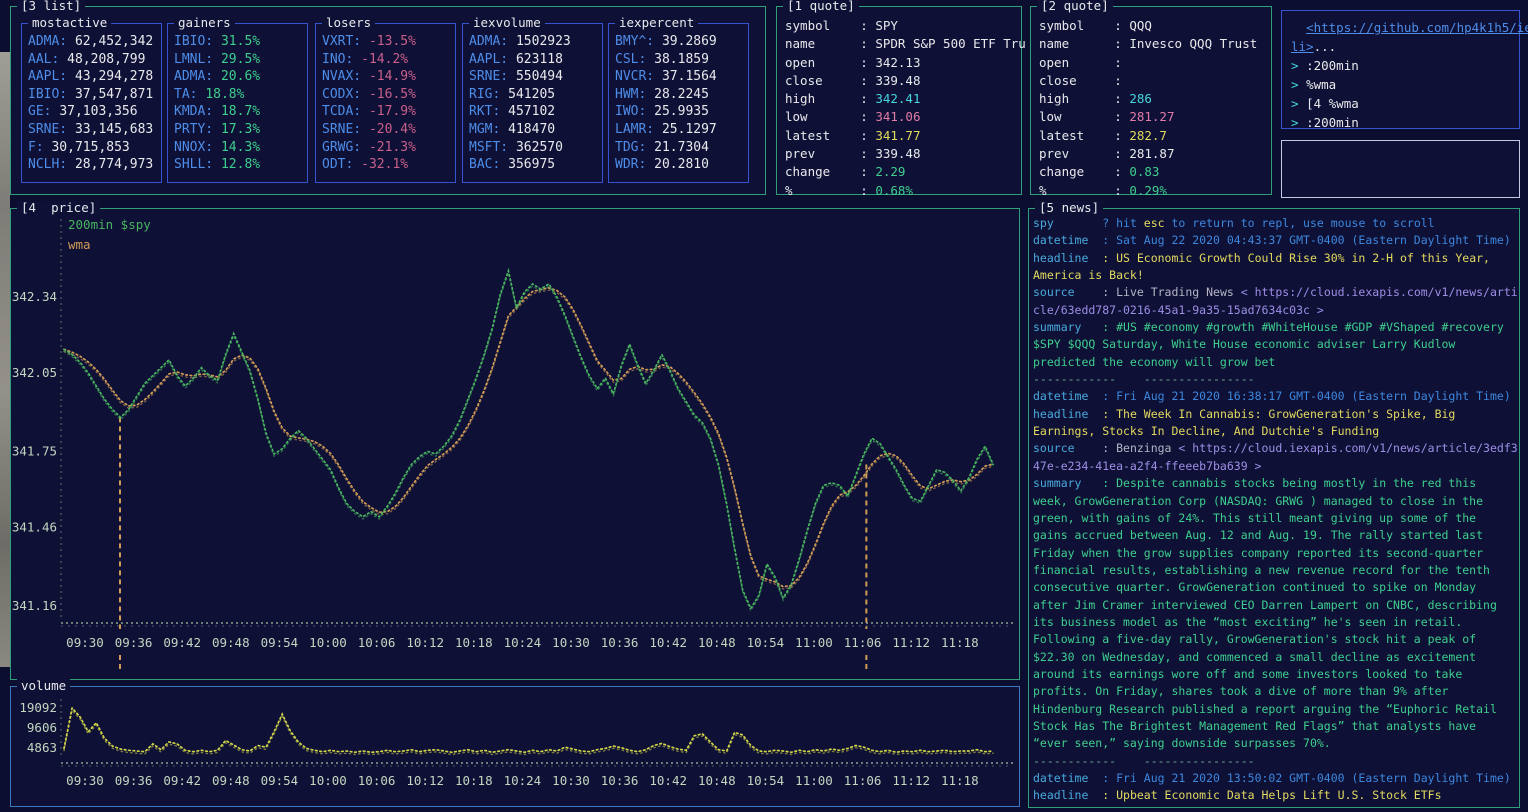  What do you see at coordinates (392, 77) in the screenshot?
I see `list-row-value: -14.9%` at bounding box center [392, 77].